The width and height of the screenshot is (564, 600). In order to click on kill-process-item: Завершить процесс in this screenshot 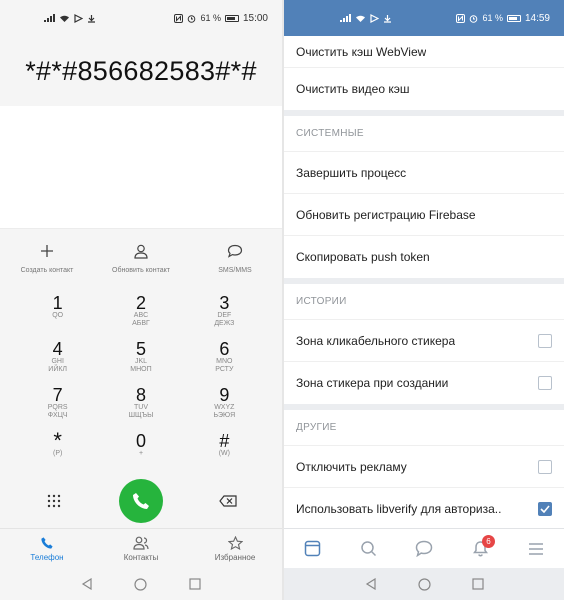, I will do `click(424, 173)`.